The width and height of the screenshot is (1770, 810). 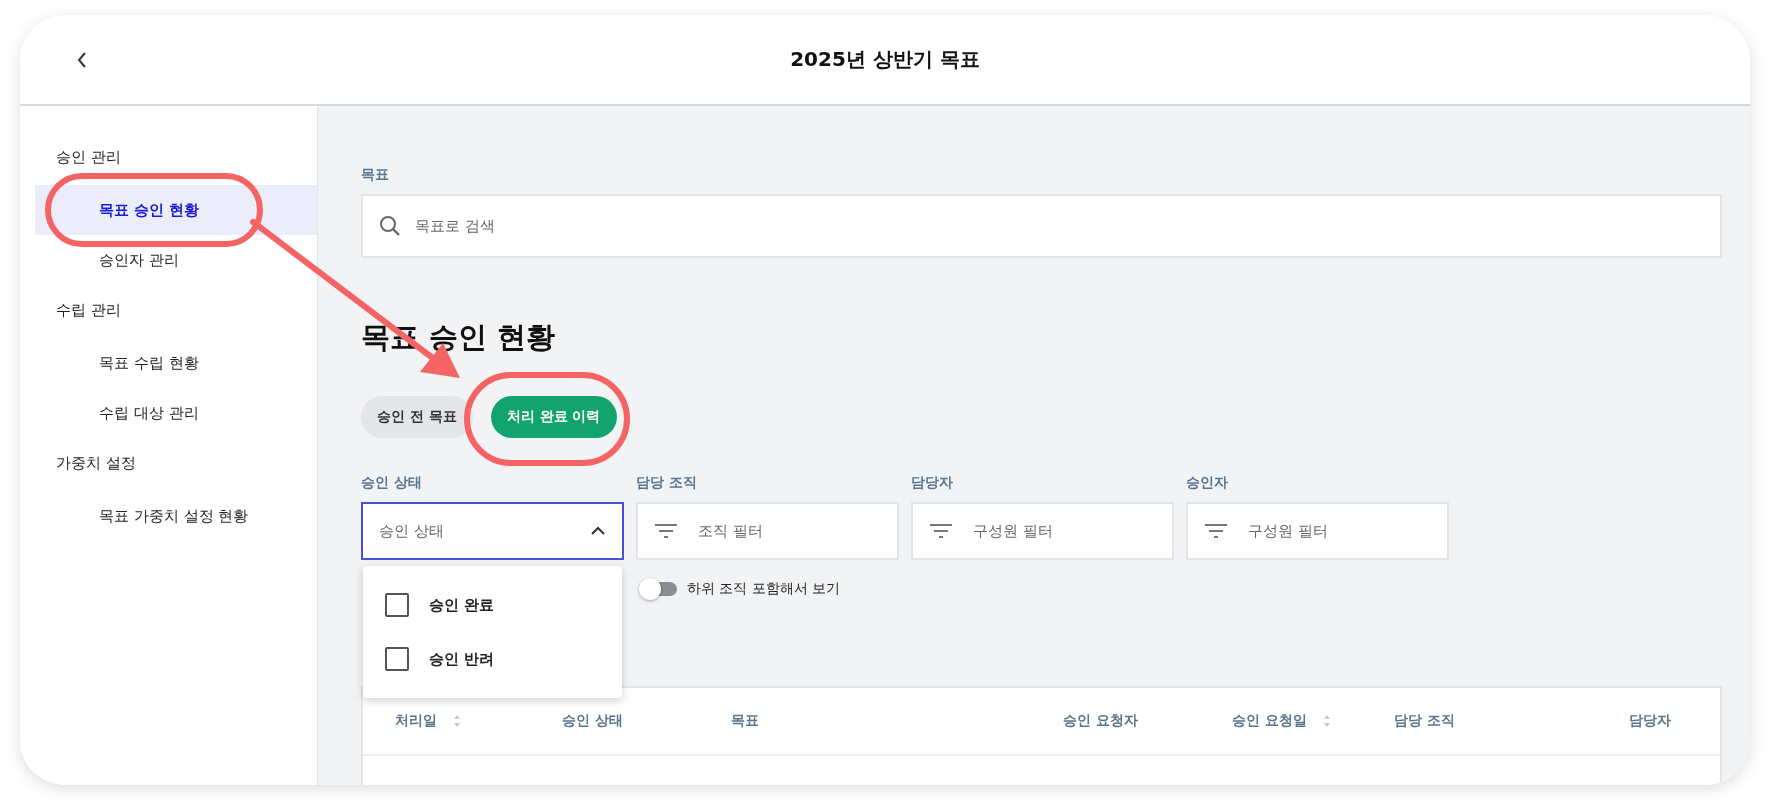 What do you see at coordinates (176, 260) in the screenshot?
I see `sidebar-item: 승인자 관리` at bounding box center [176, 260].